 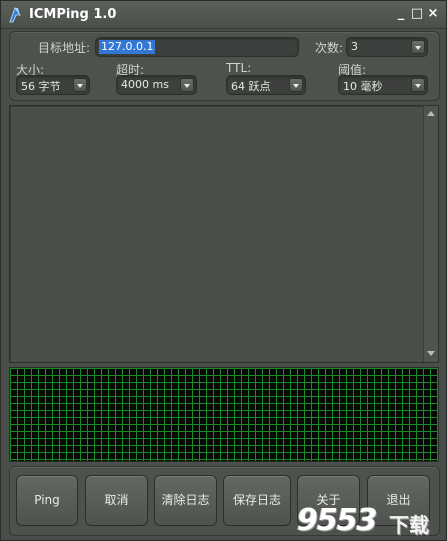 What do you see at coordinates (430, 234) in the screenshot?
I see `log-scrollbar` at bounding box center [430, 234].